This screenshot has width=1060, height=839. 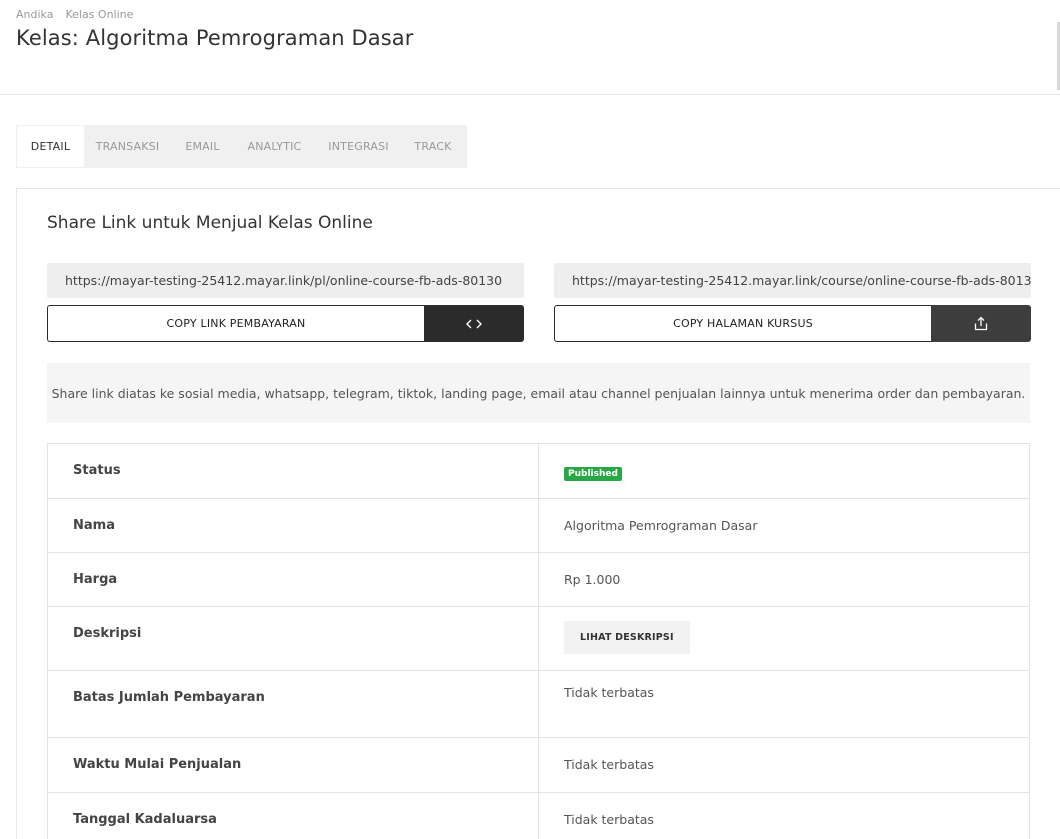 I want to click on batas-value: Tidak terbatas, so click(x=784, y=704).